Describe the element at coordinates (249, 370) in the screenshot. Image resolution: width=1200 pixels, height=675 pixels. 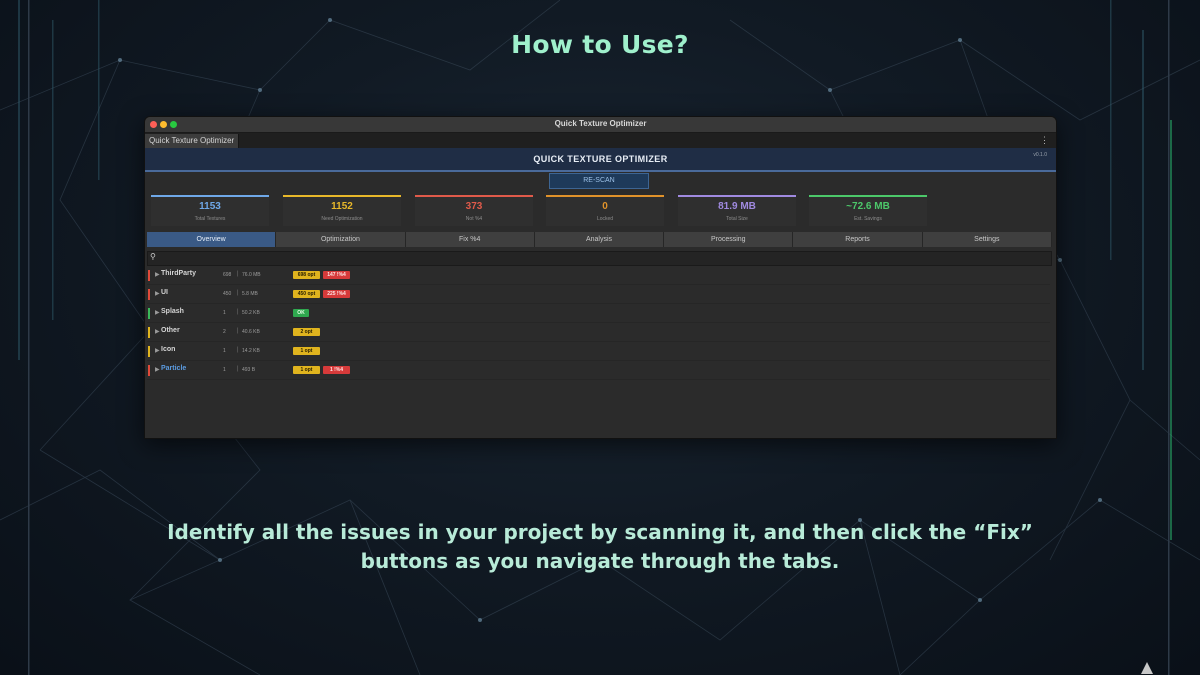
I see `category-size: 493 B` at that location.